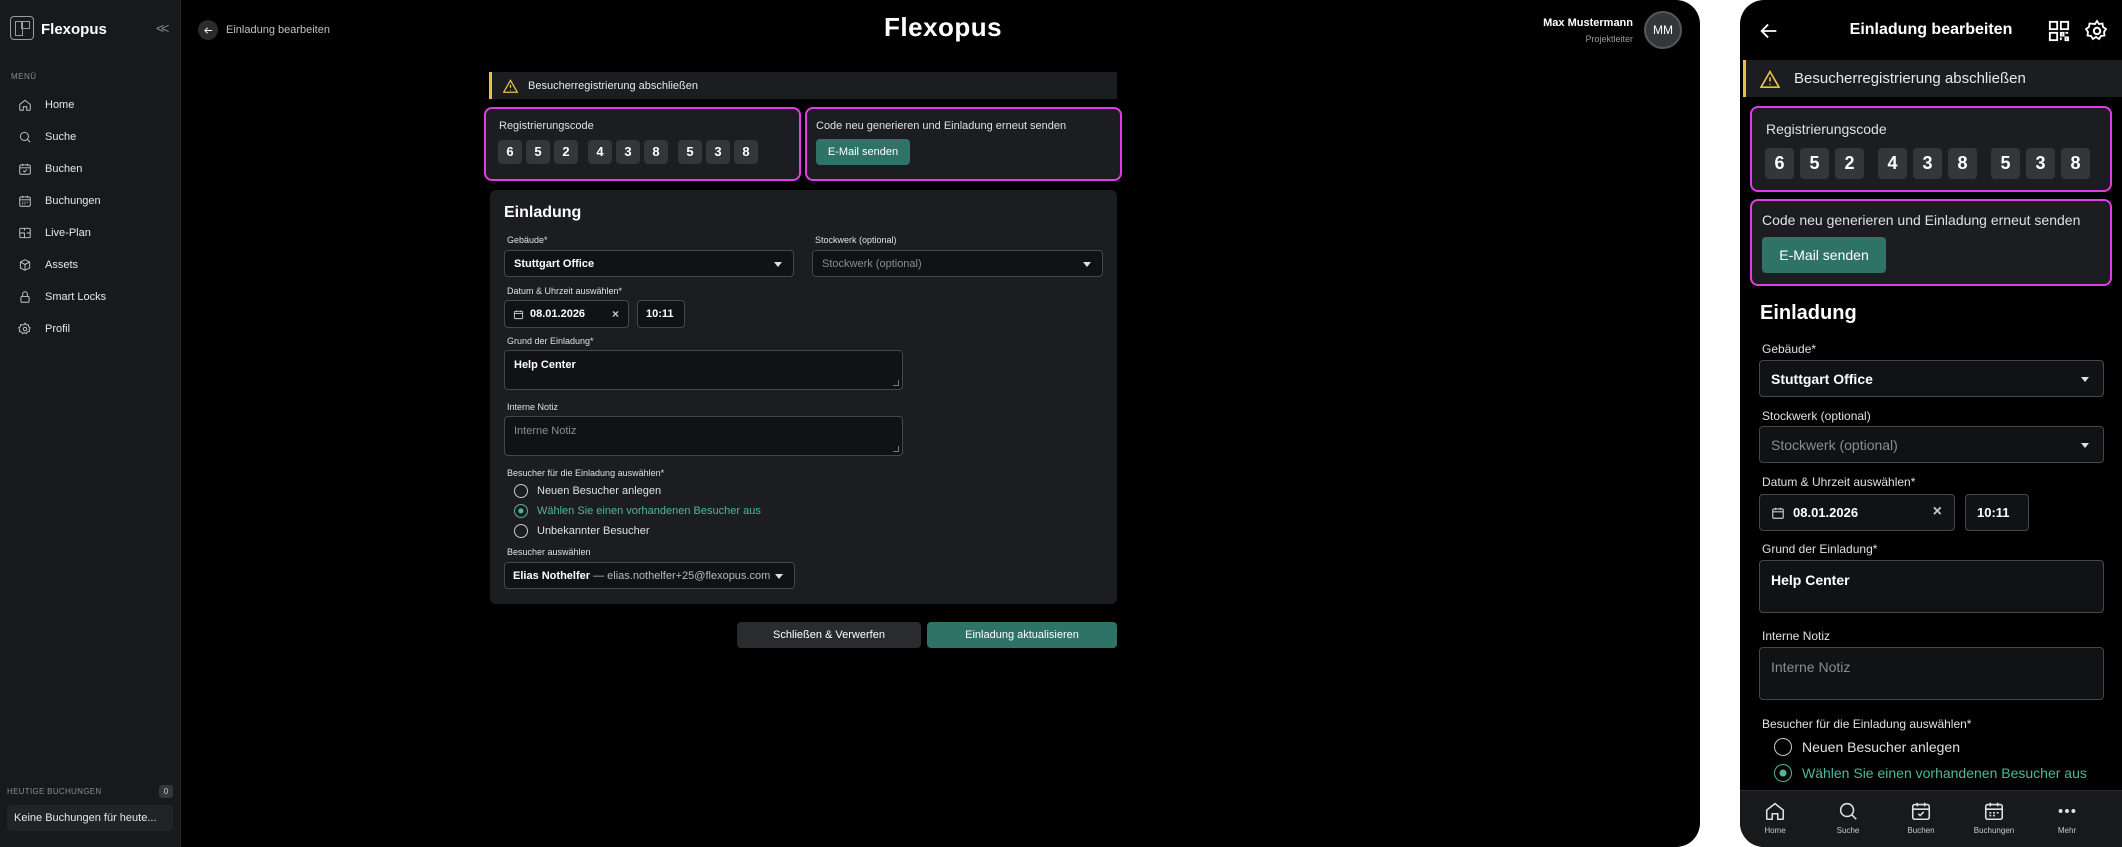 The image size is (2122, 847). I want to click on user-role: Projektleiter, so click(1609, 39).